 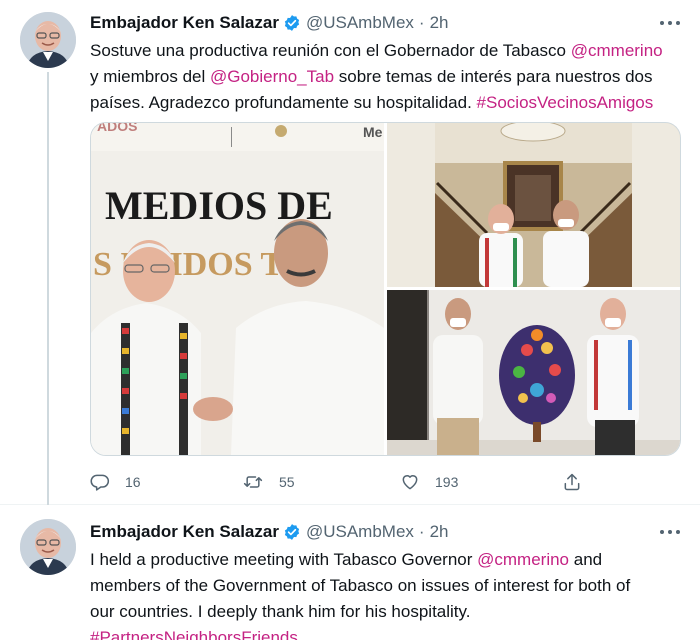 I want to click on tweet-actions: 16 55 193, so click(x=345, y=482).